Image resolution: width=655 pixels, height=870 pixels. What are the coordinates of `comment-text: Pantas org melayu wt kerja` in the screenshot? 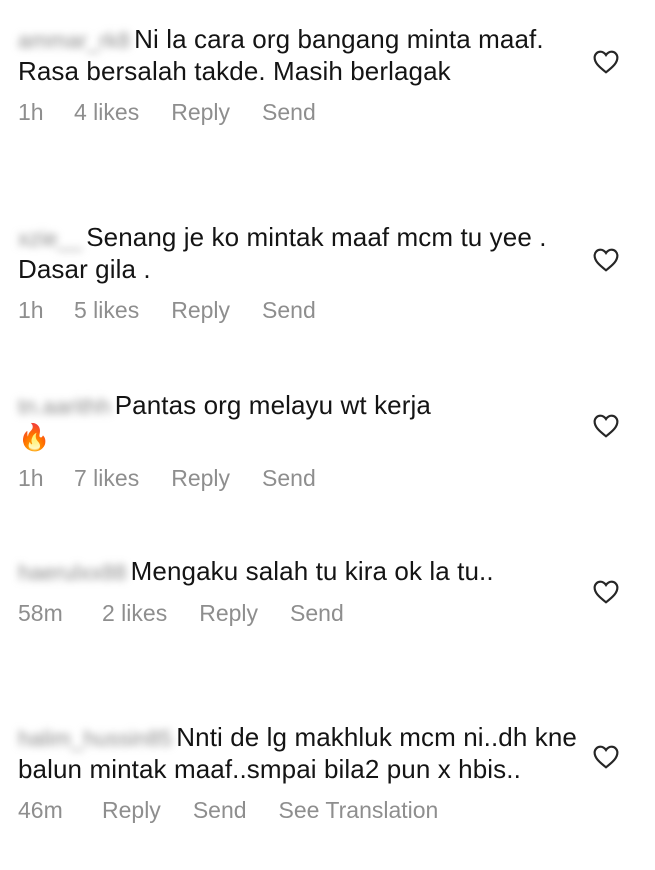 It's located at (272, 405).